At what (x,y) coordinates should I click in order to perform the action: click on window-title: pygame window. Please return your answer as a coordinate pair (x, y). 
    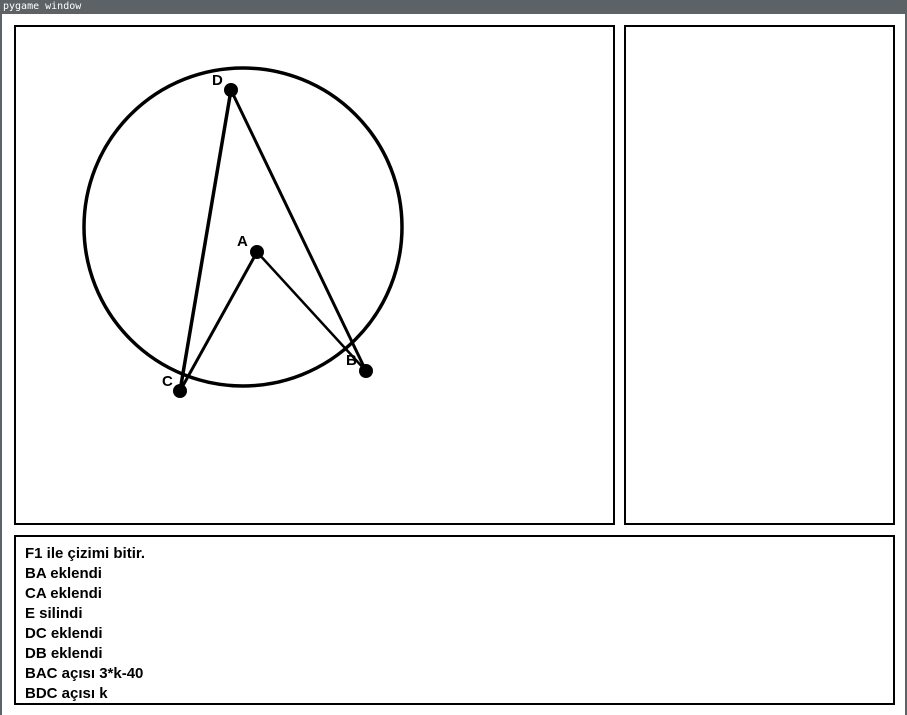
    Looking at the image, I should click on (42, 6).